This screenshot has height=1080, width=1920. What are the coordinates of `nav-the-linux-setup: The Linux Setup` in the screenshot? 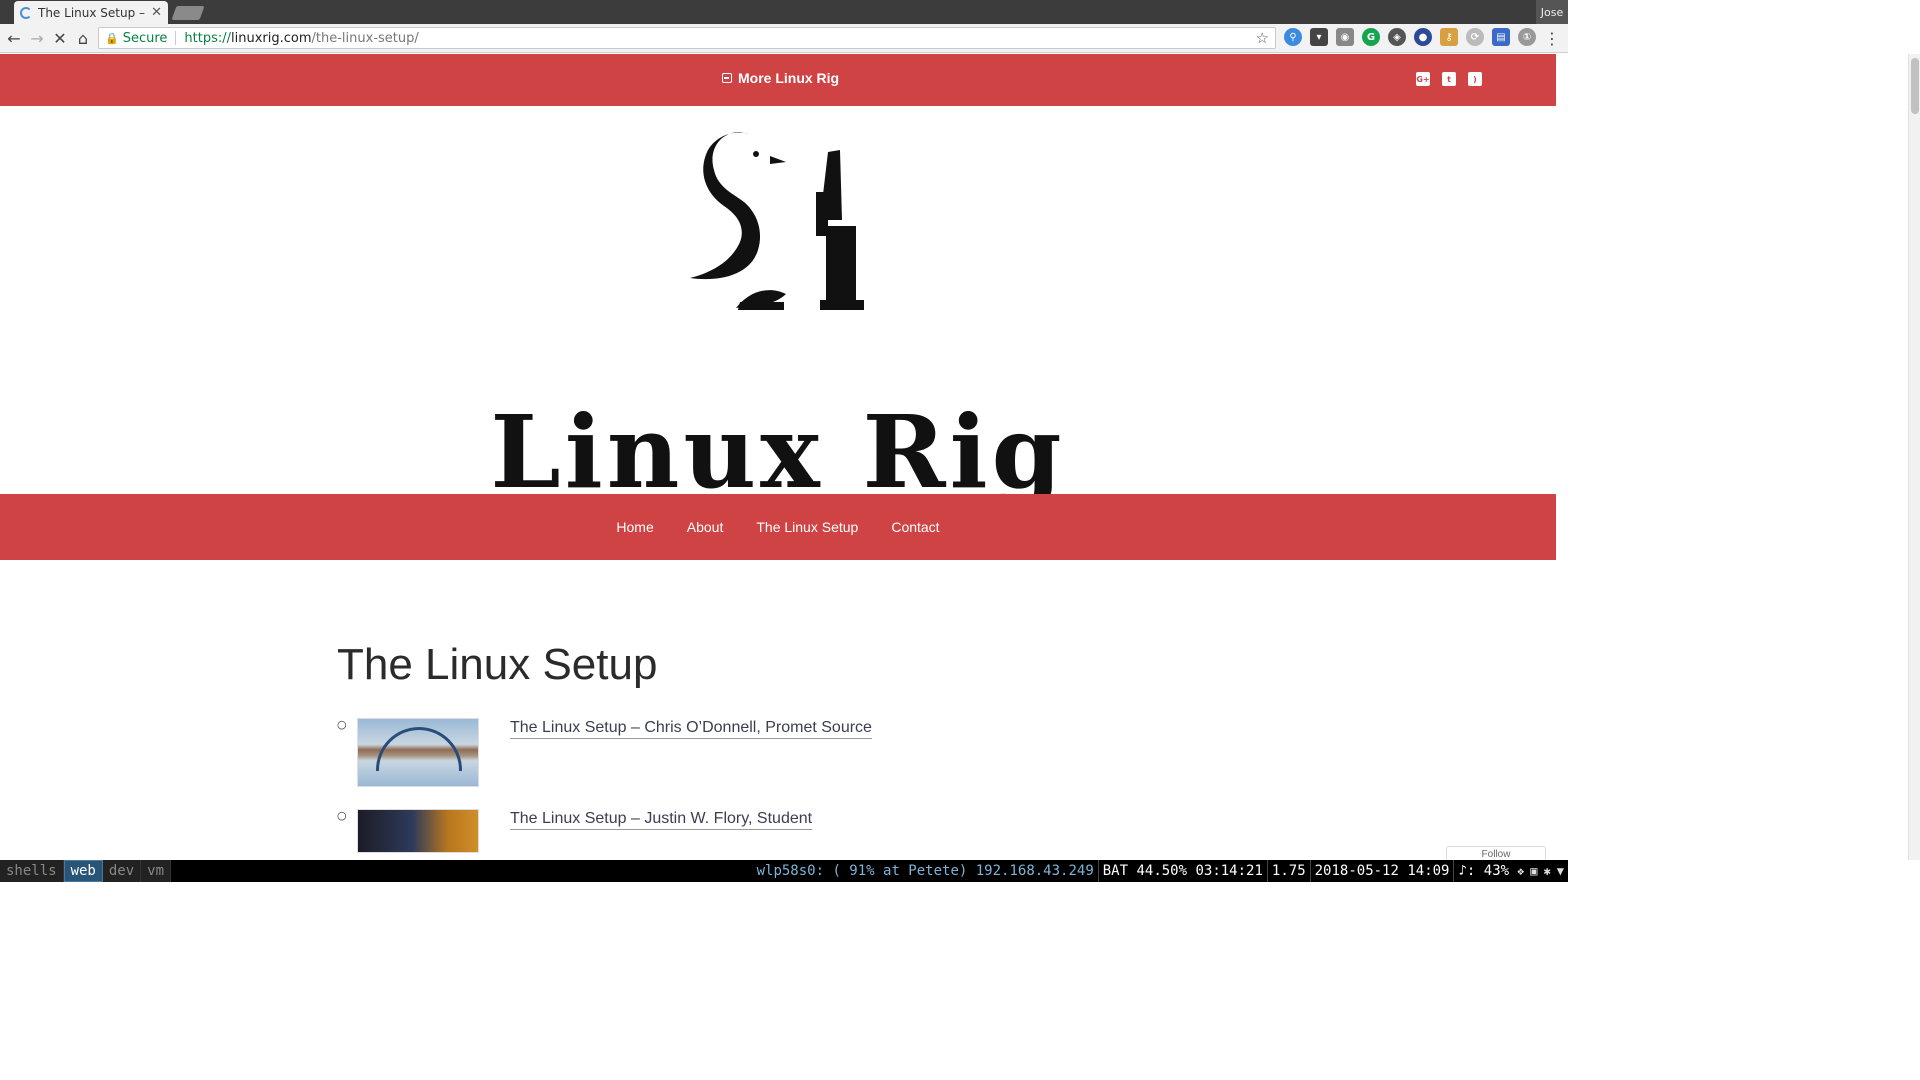 It's located at (807, 527).